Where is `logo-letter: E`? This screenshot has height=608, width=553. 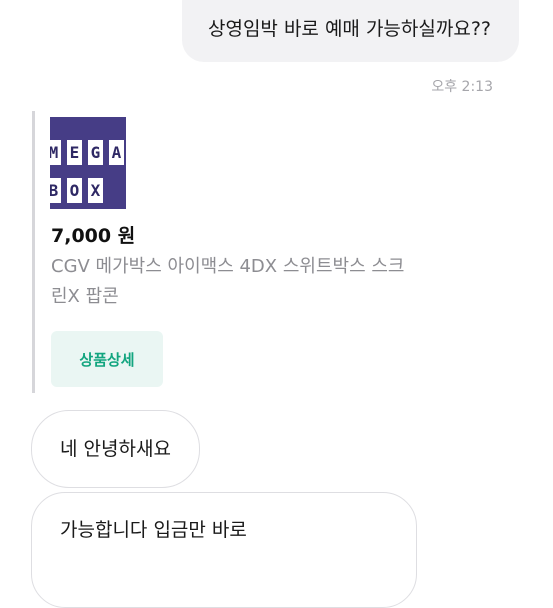 logo-letter: E is located at coordinates (74, 152).